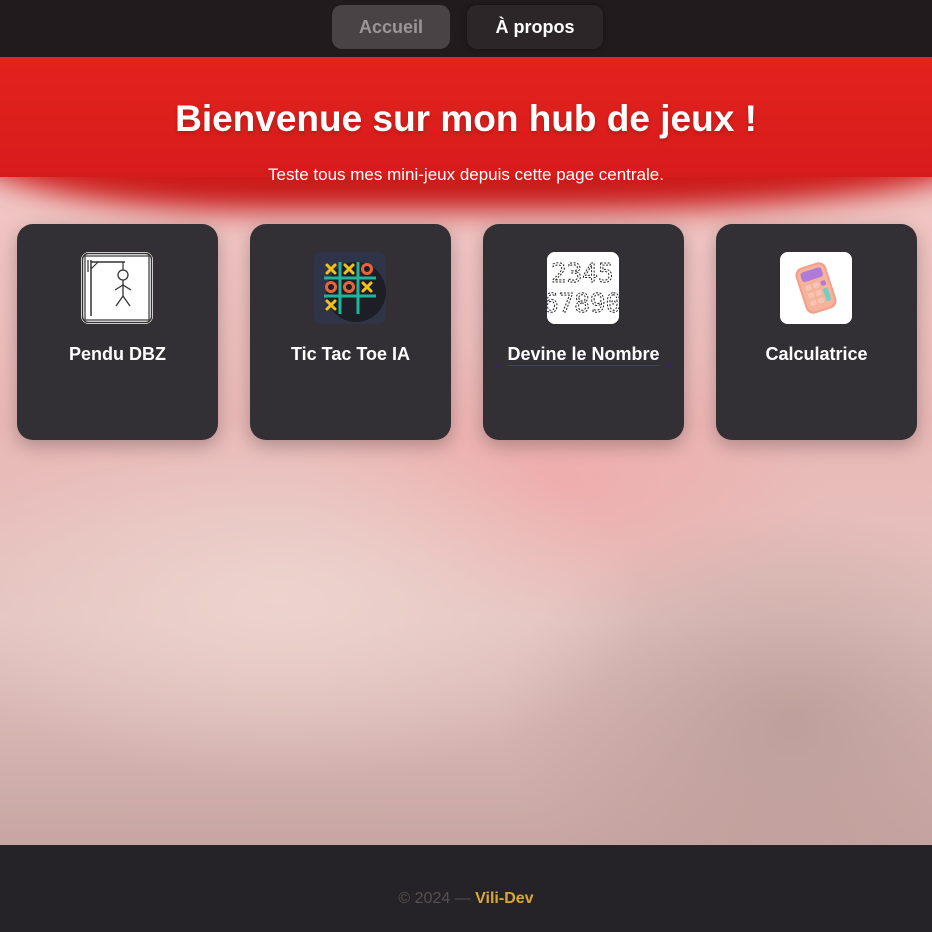 This screenshot has height=932, width=932. I want to click on game-card-label: Devine le Nombre, so click(583, 354).